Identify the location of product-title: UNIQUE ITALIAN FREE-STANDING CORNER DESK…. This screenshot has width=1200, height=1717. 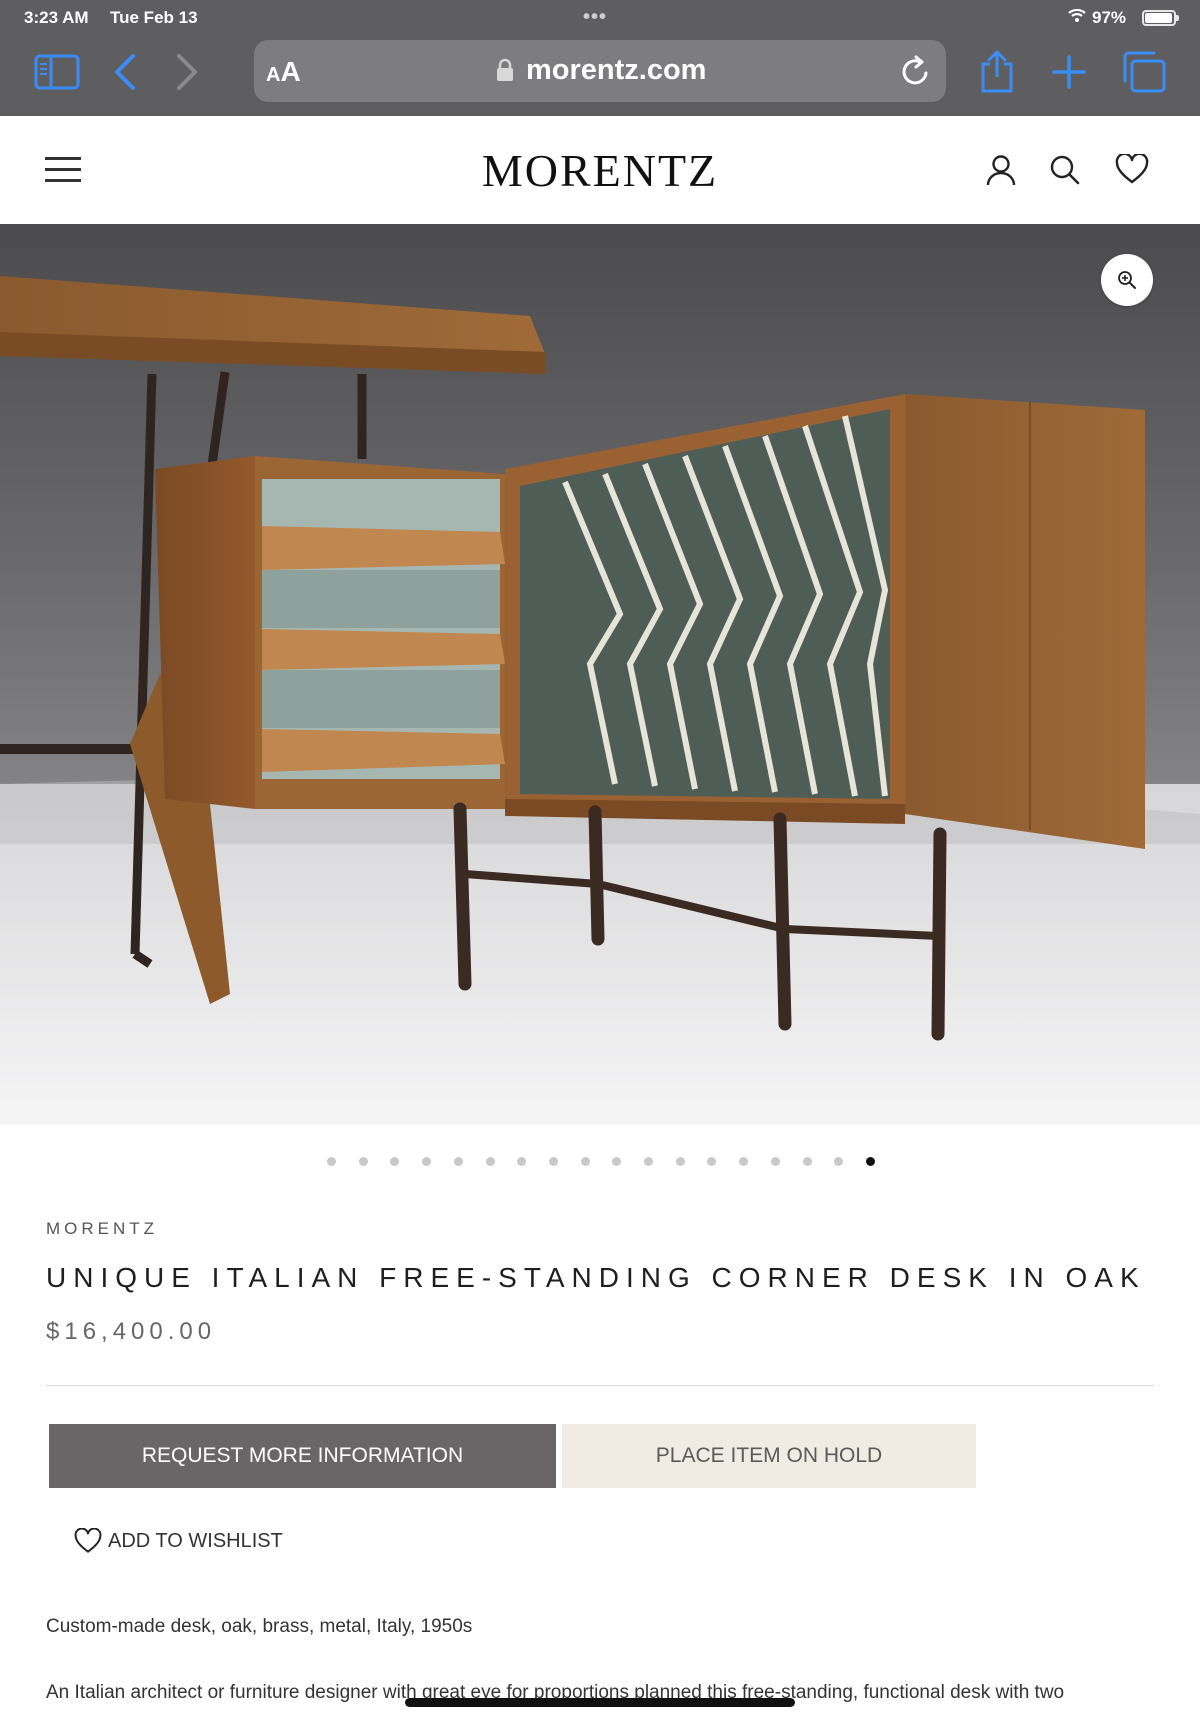
(596, 1277).